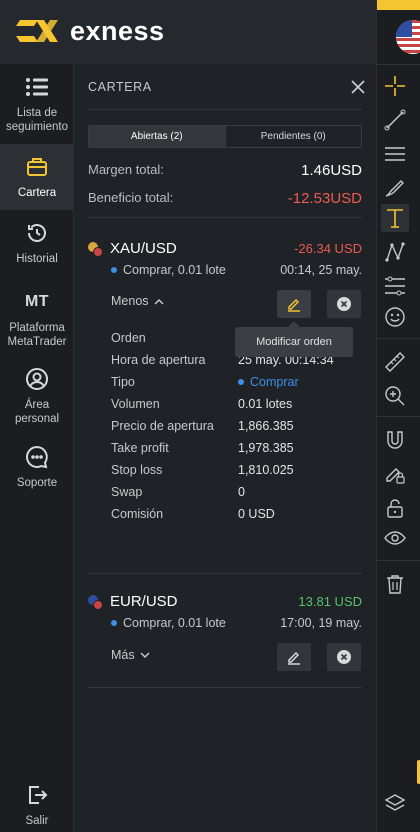 This screenshot has height=832, width=420. What do you see at coordinates (37, 379) in the screenshot?
I see `user-icon` at bounding box center [37, 379].